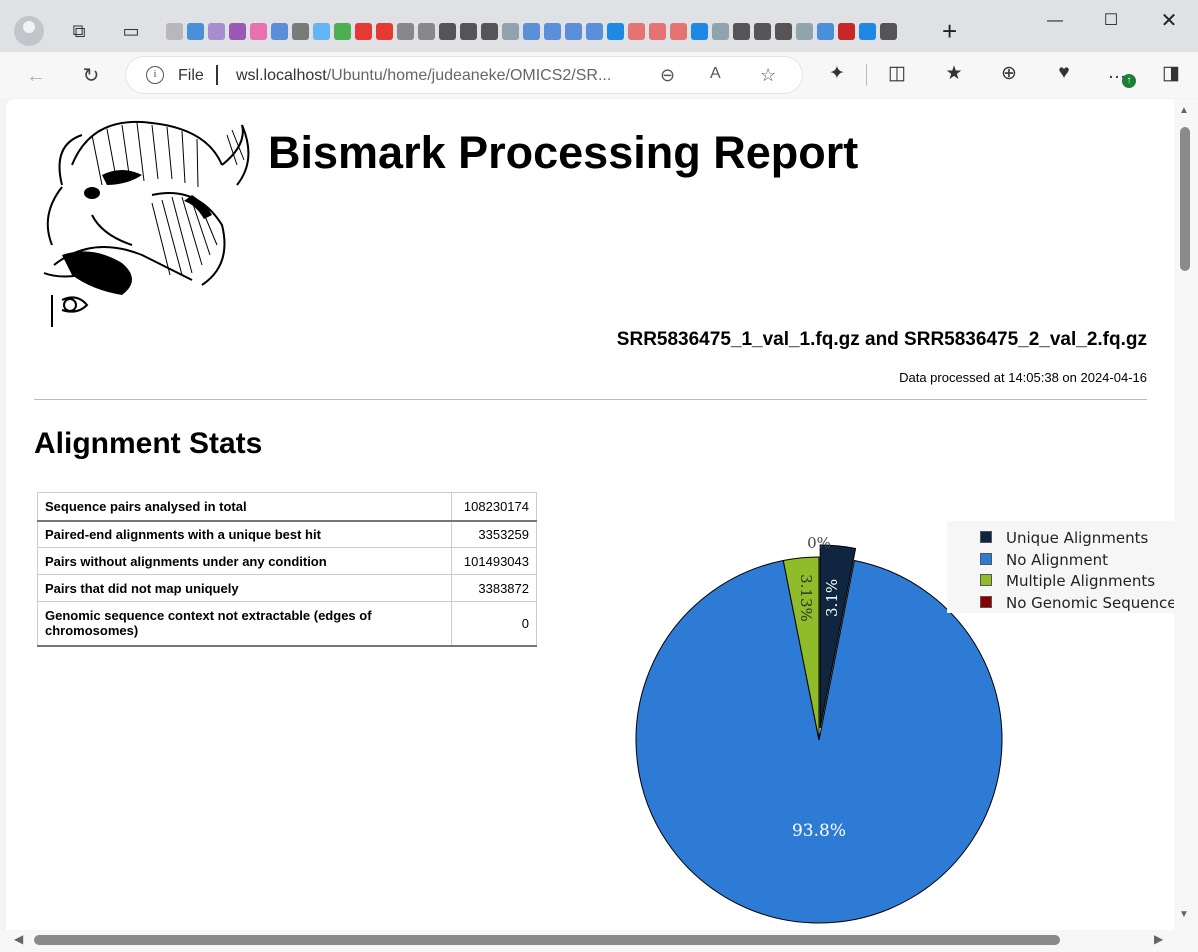 This screenshot has height=952, width=1198. What do you see at coordinates (1077, 538) in the screenshot?
I see `legend-item-label: Unique Alignments` at bounding box center [1077, 538].